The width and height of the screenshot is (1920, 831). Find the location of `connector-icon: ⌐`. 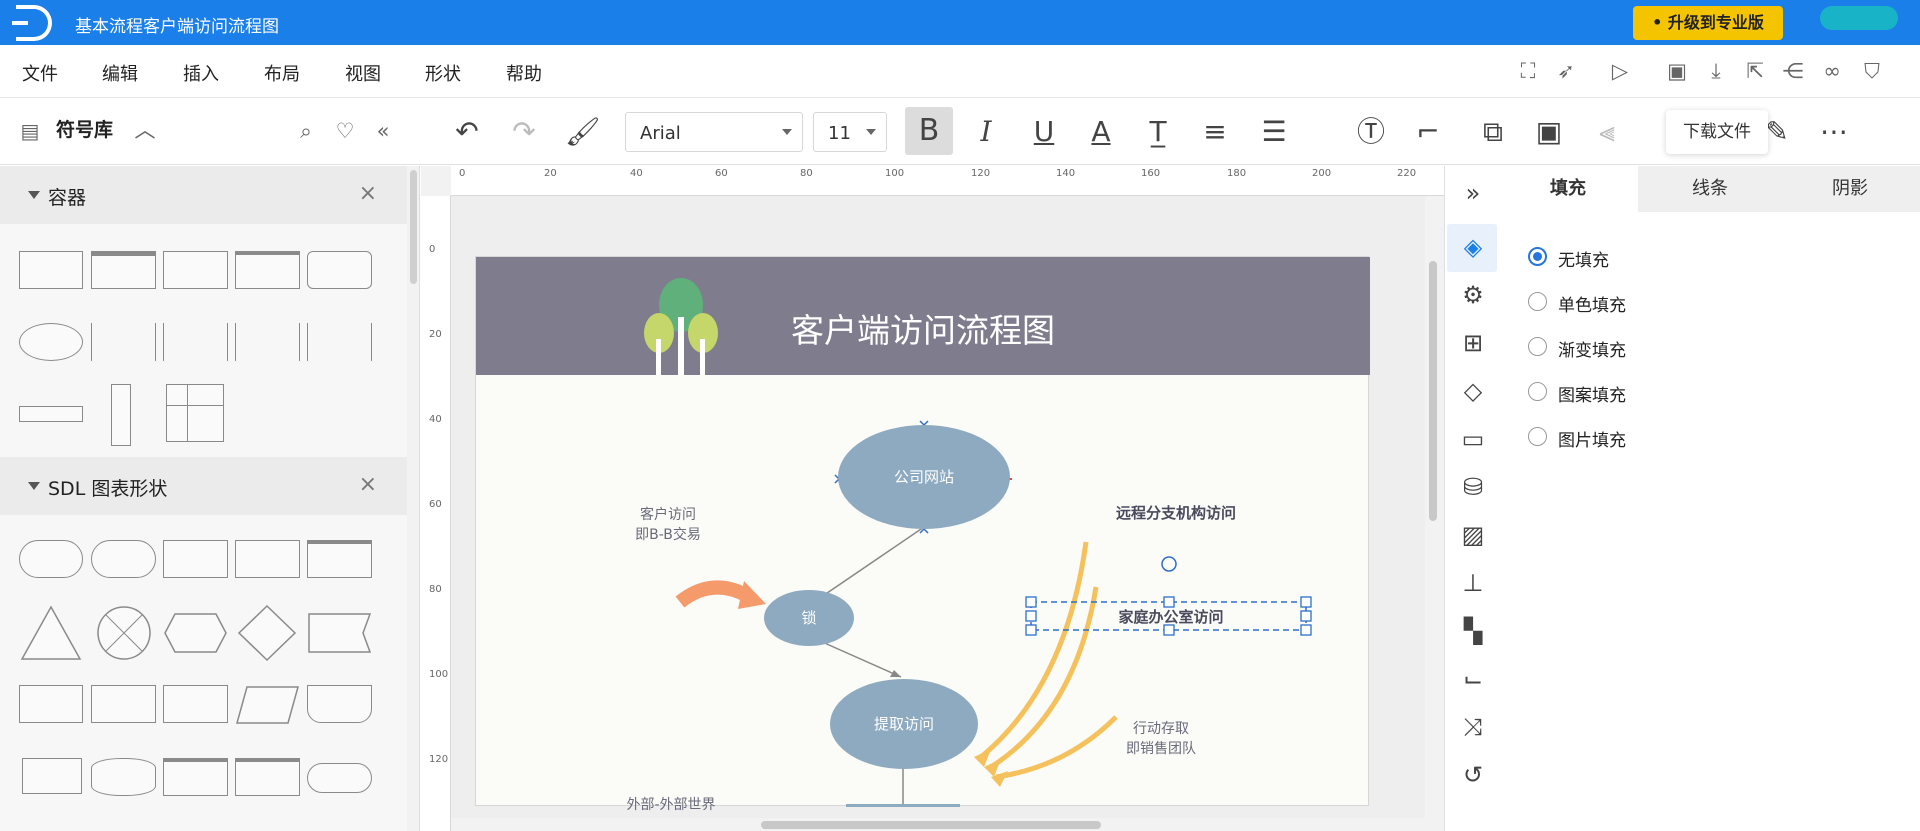

connector-icon: ⌐ is located at coordinates (1428, 132).